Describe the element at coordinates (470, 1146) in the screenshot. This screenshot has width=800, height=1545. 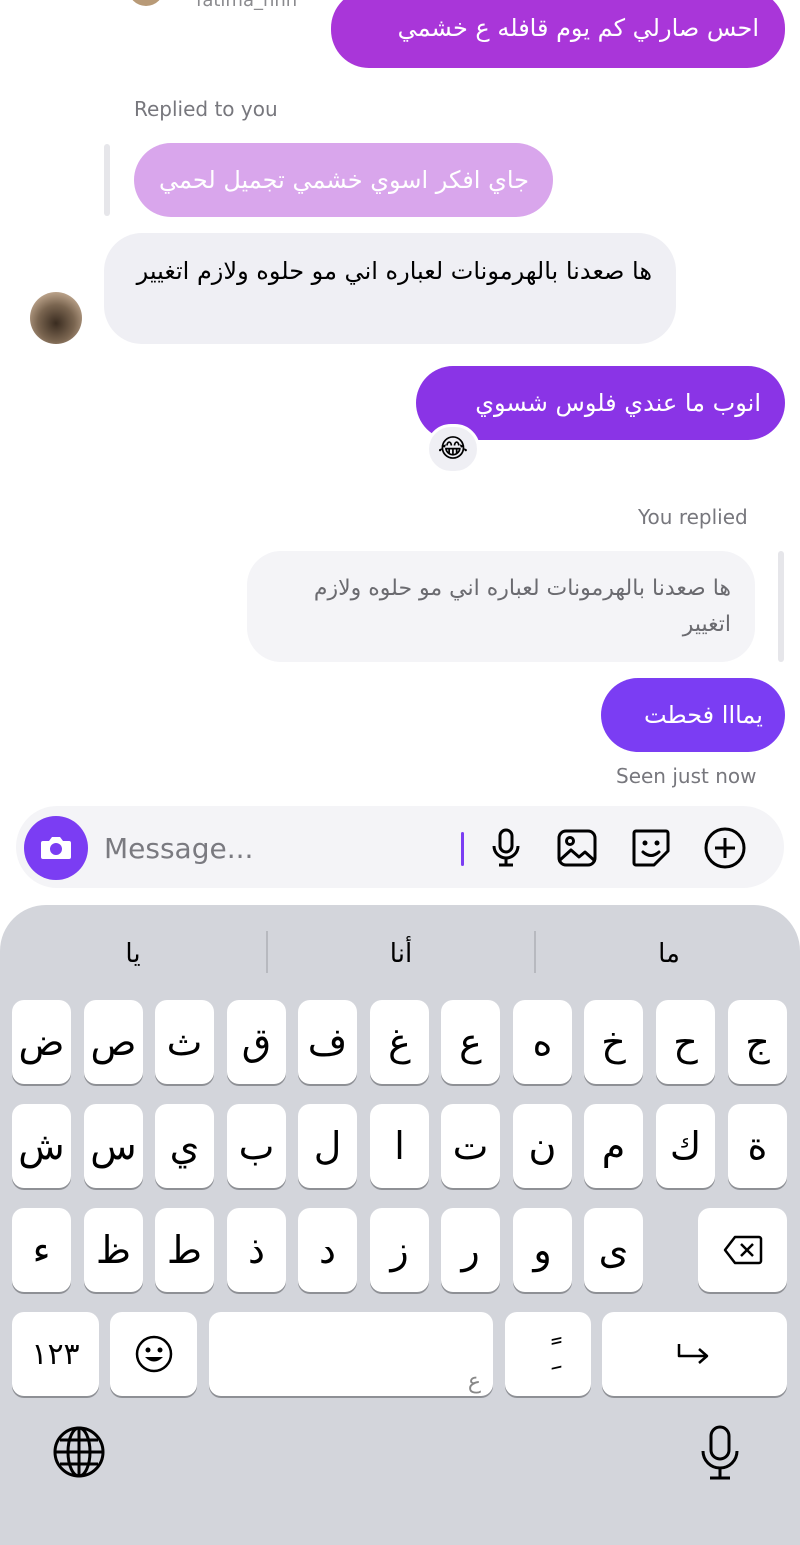
I see `key: ت` at that location.